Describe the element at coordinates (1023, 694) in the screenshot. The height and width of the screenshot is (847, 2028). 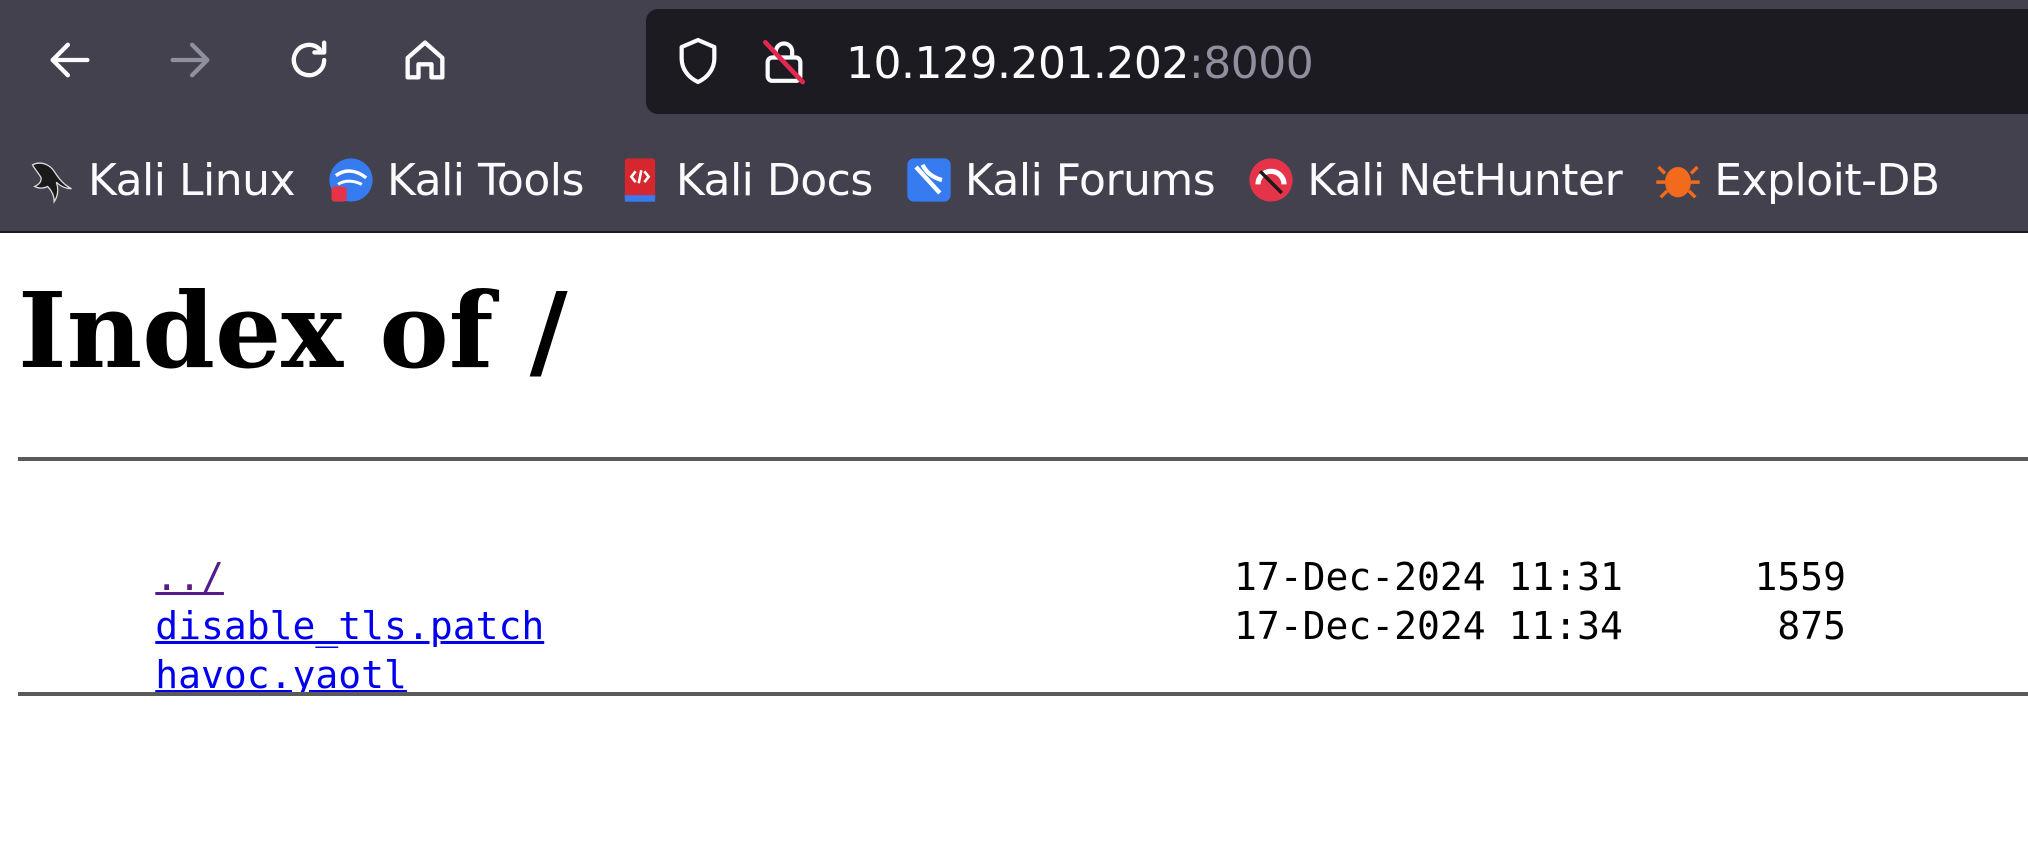
I see `divider-bottom` at that location.